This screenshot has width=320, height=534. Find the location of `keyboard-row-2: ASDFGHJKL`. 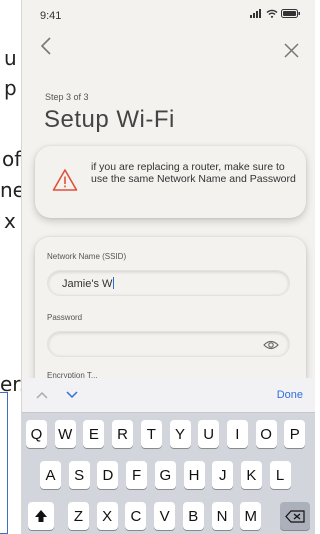

keyboard-row-2: ASDFGHJKL is located at coordinates (168, 476).